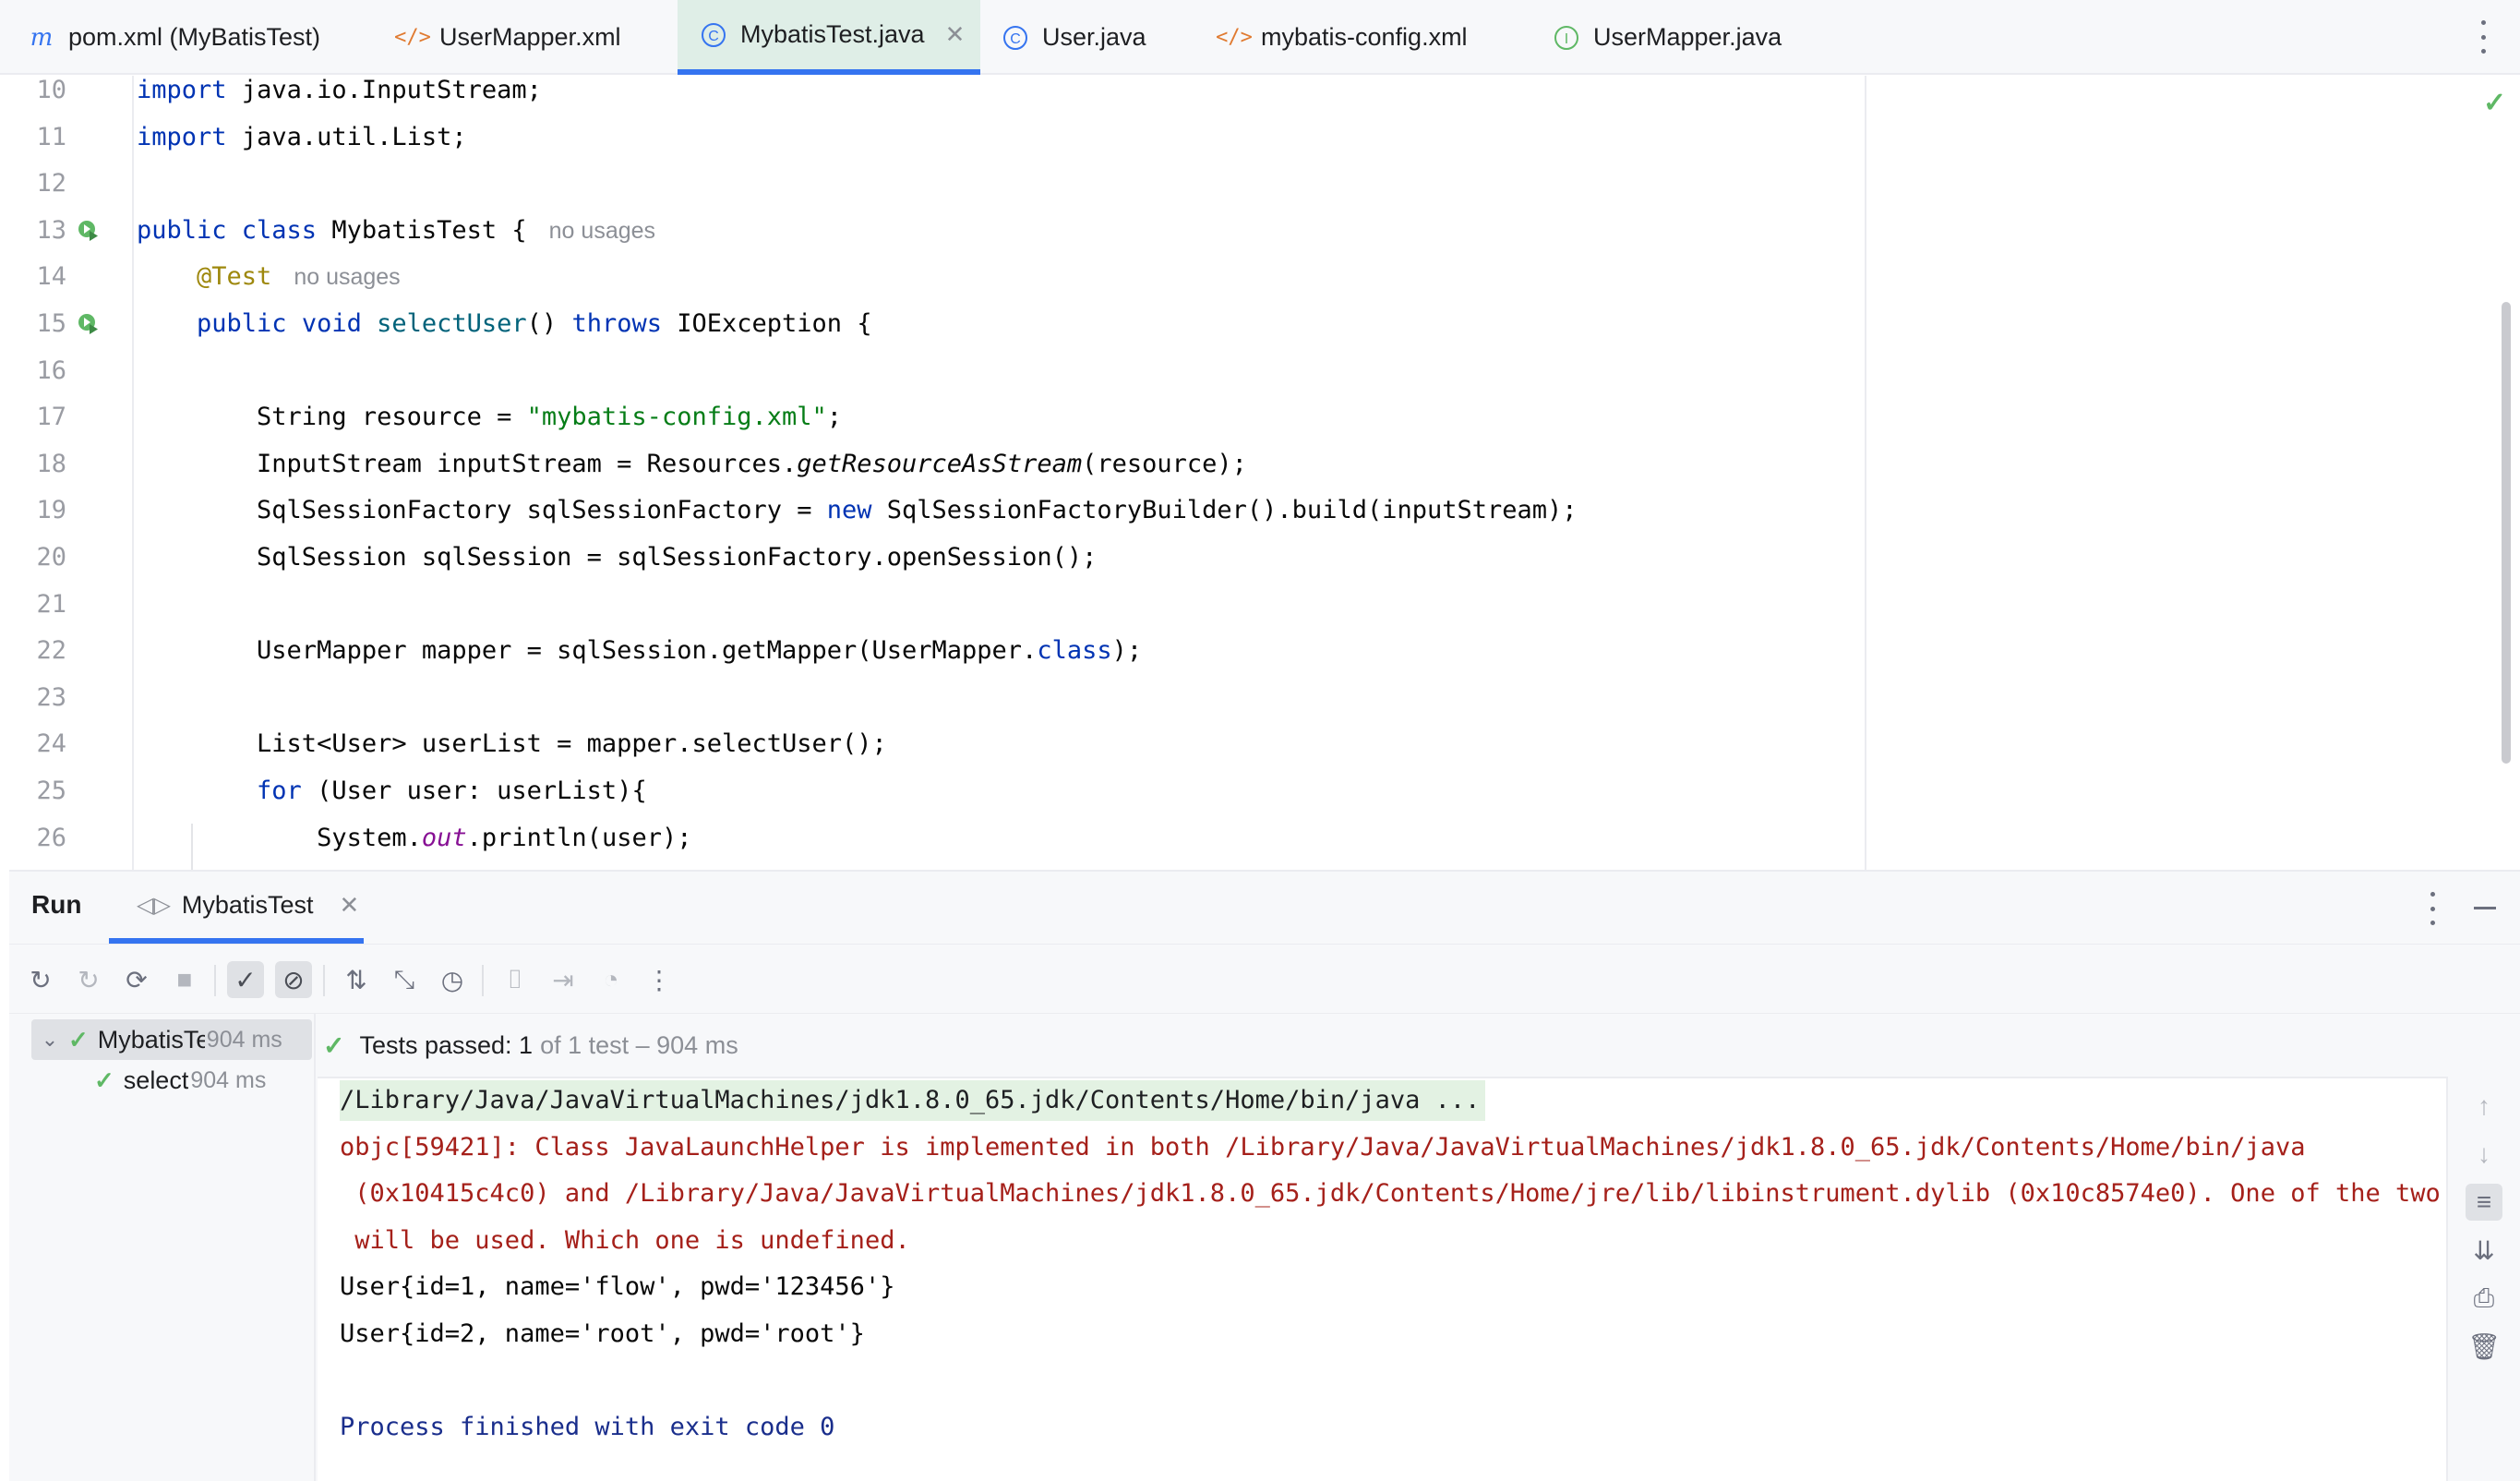  I want to click on code-line: 11 import java.util.List;, so click(932, 137).